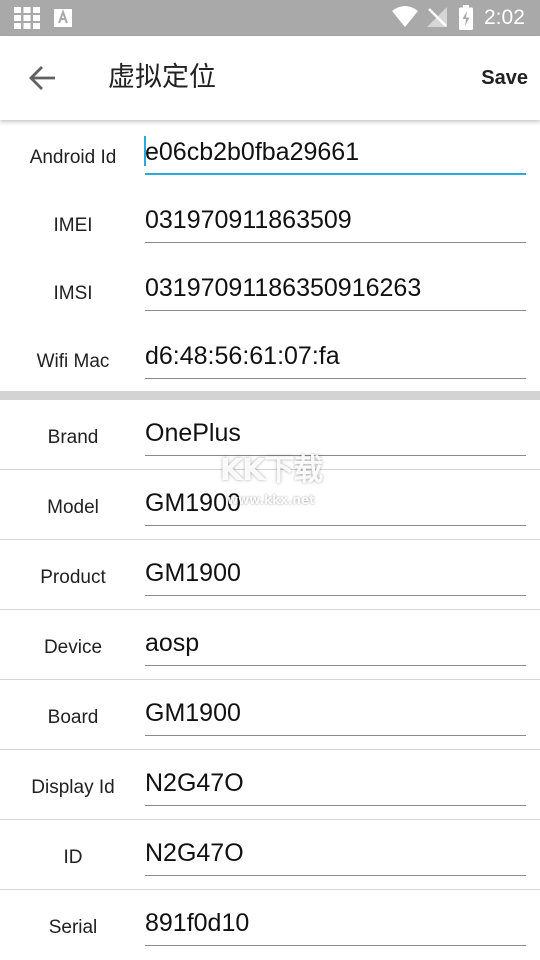  I want to click on field-row-id: ID, so click(270, 854).